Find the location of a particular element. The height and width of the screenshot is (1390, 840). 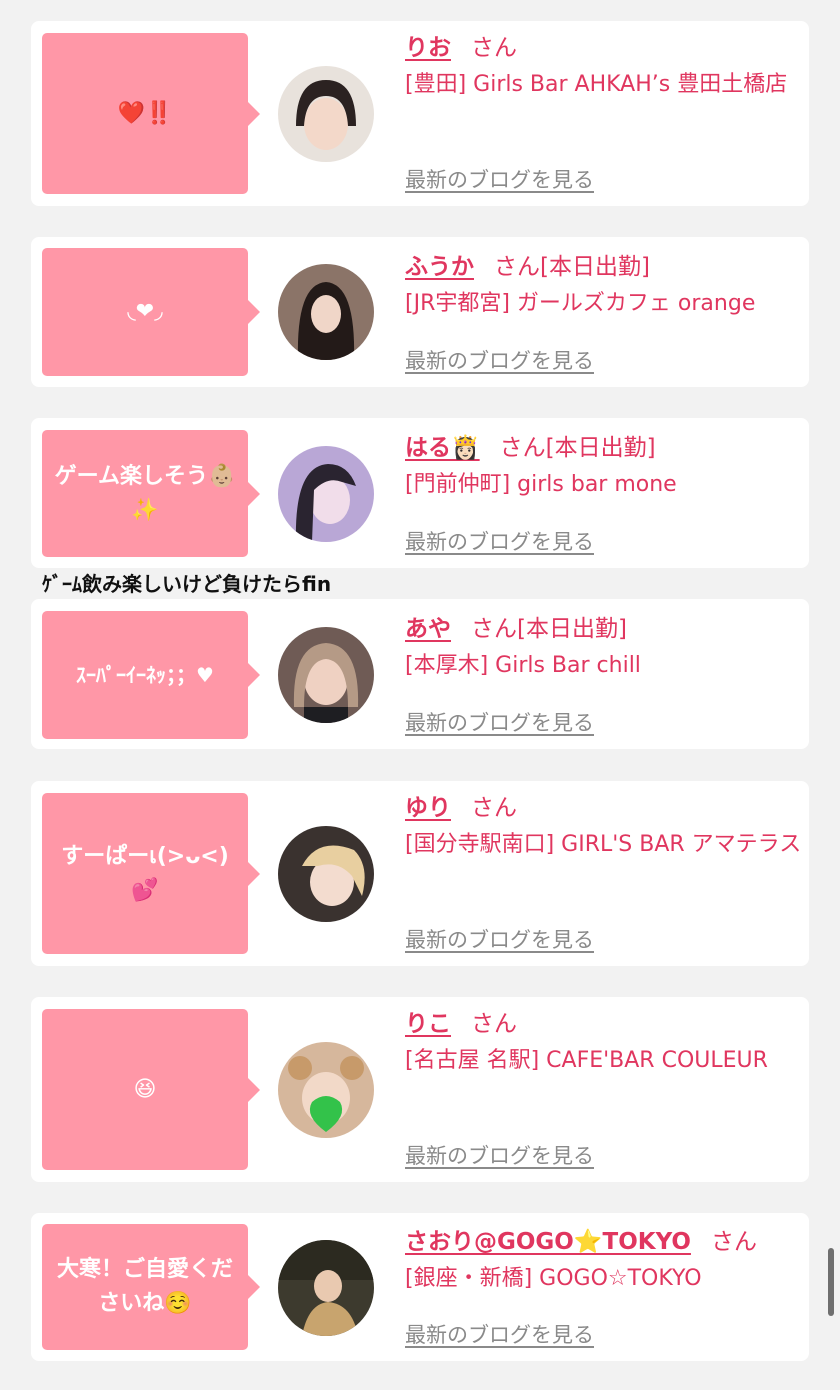

shop-name: [名古屋 名駅] CAFE'BAR COULEUR is located at coordinates (586, 1060).